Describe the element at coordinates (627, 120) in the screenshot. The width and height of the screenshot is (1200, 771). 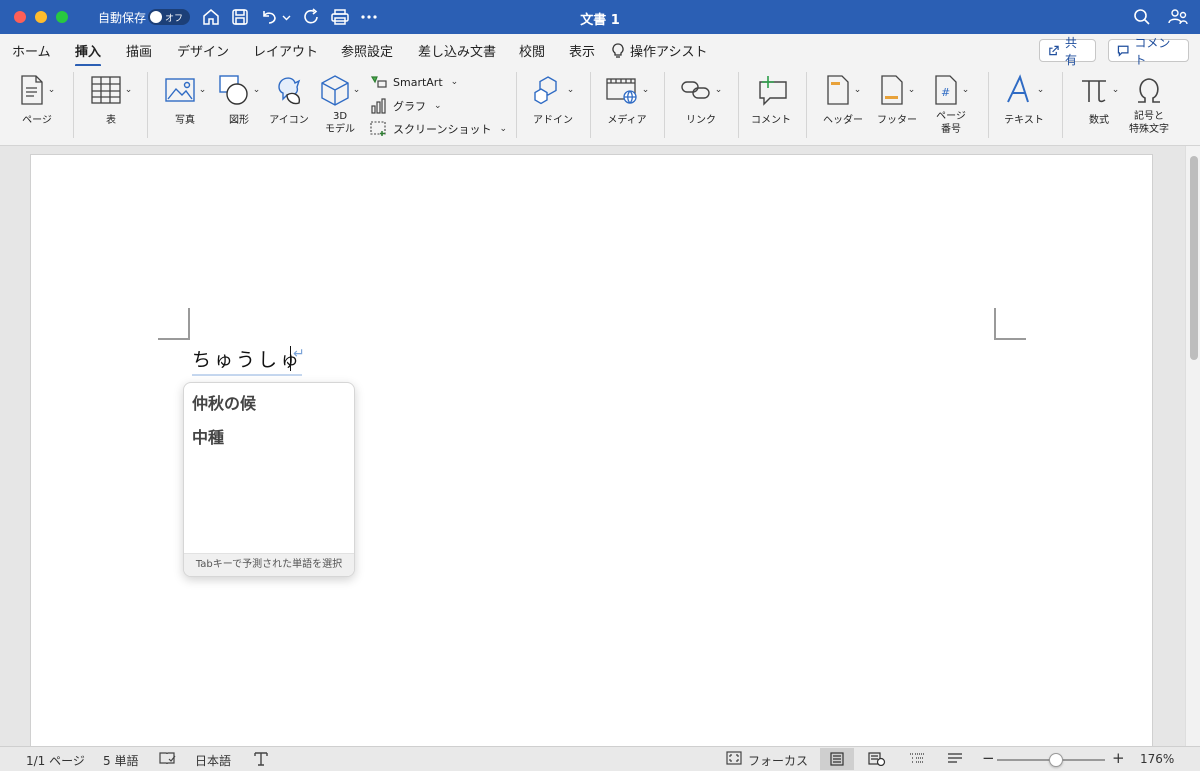
I see `media-label: メディア` at that location.